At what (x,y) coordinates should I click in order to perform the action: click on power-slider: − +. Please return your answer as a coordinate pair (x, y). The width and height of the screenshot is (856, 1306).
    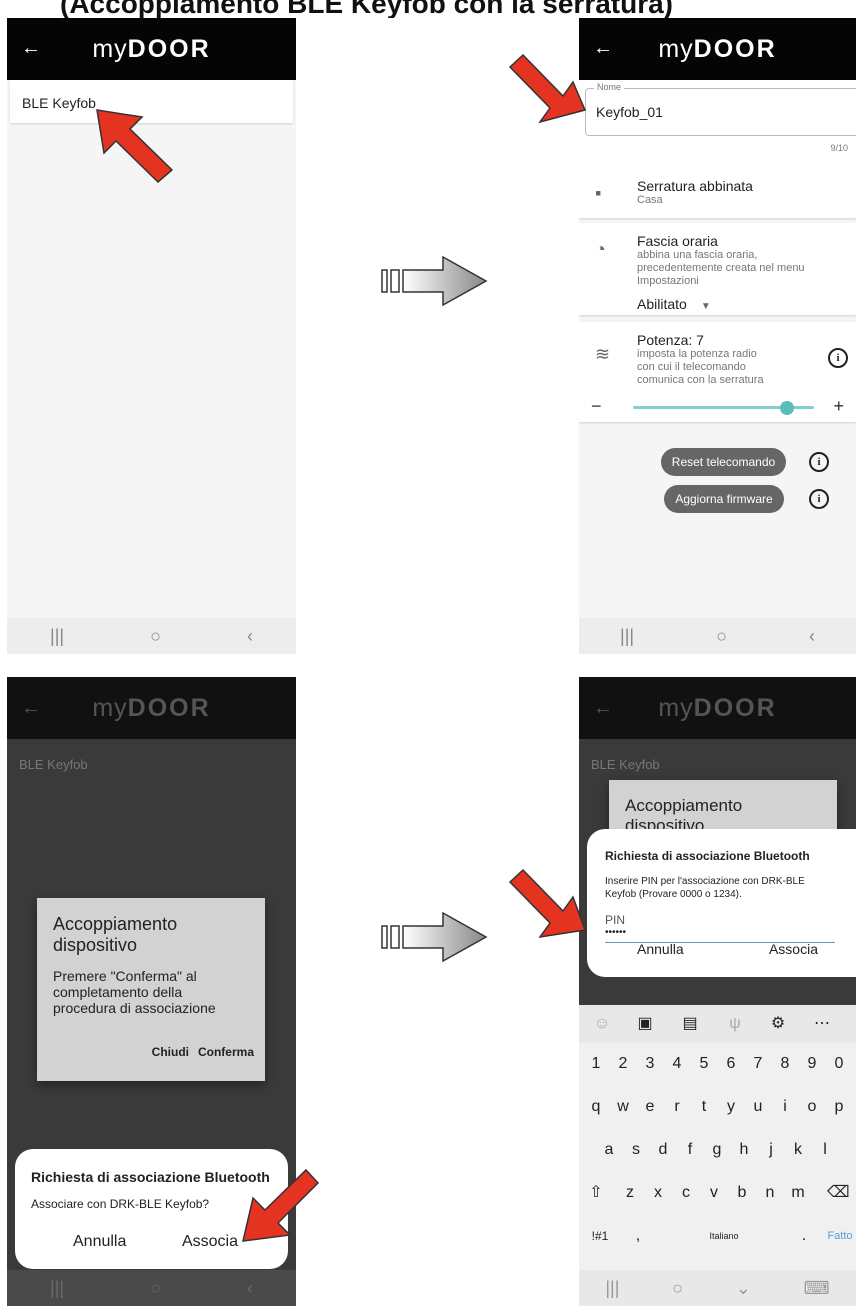
    Looking at the image, I should click on (717, 406).